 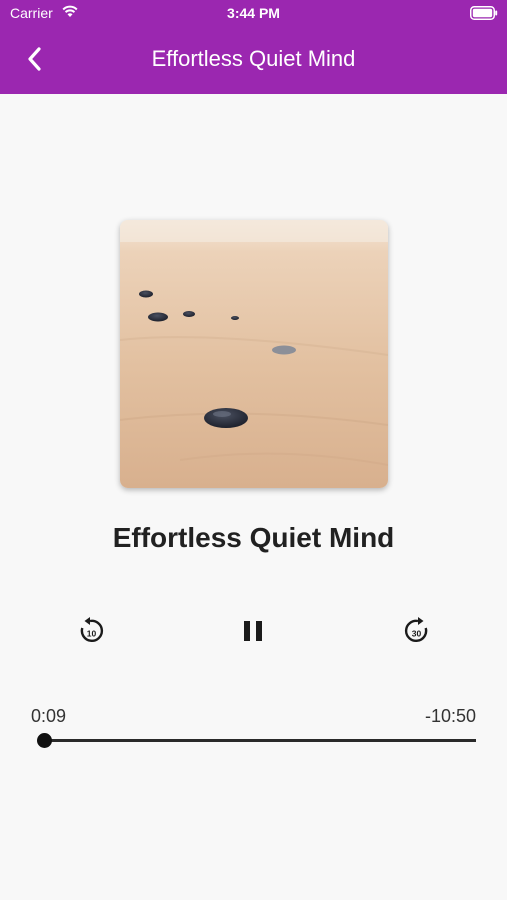 What do you see at coordinates (49, 716) in the screenshot?
I see `elapsed-time: 0:09` at bounding box center [49, 716].